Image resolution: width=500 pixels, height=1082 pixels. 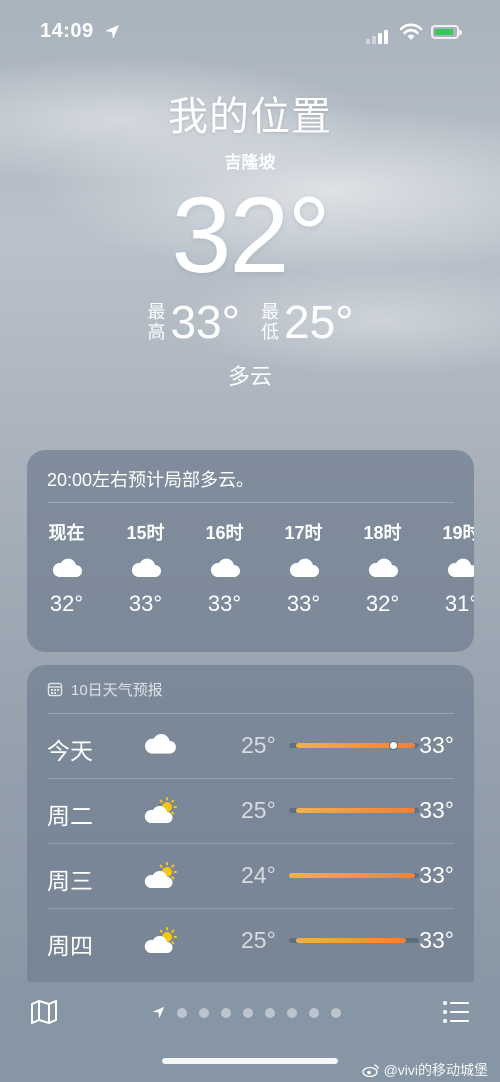 What do you see at coordinates (258, 875) in the screenshot?
I see `low-temp: 24°` at bounding box center [258, 875].